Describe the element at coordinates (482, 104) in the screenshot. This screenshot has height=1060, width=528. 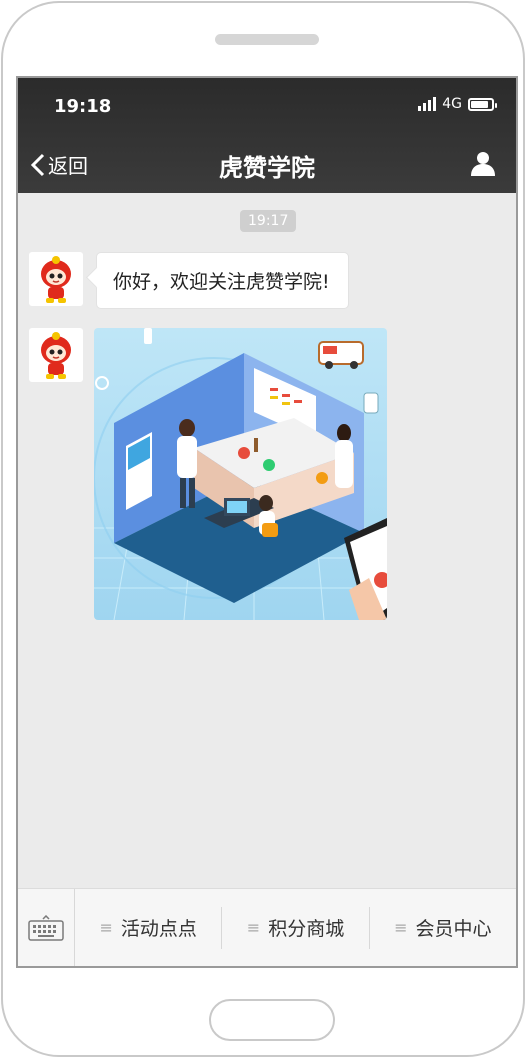
I see `battery-icon` at that location.